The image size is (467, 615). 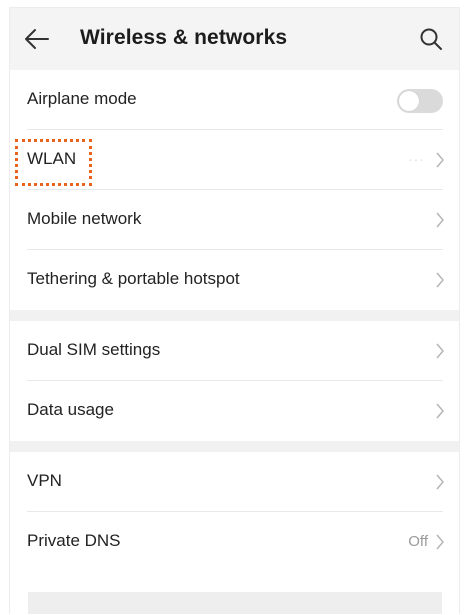 I want to click on toggle-knob, so click(x=409, y=101).